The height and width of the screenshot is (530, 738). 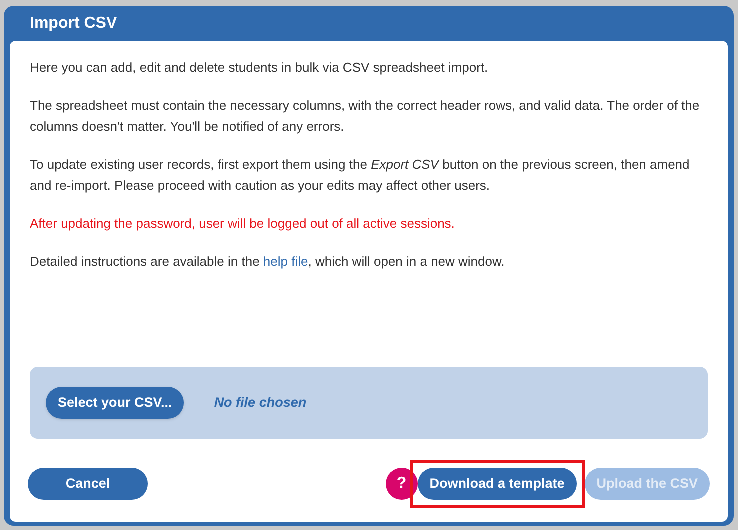 What do you see at coordinates (365, 116) in the screenshot?
I see `paragraph: The spreadsheet must contain the necessary columns, with the correct header rows, and valid data. The order of the columns doesn't matter. You'll be notified of any errors.` at bounding box center [365, 116].